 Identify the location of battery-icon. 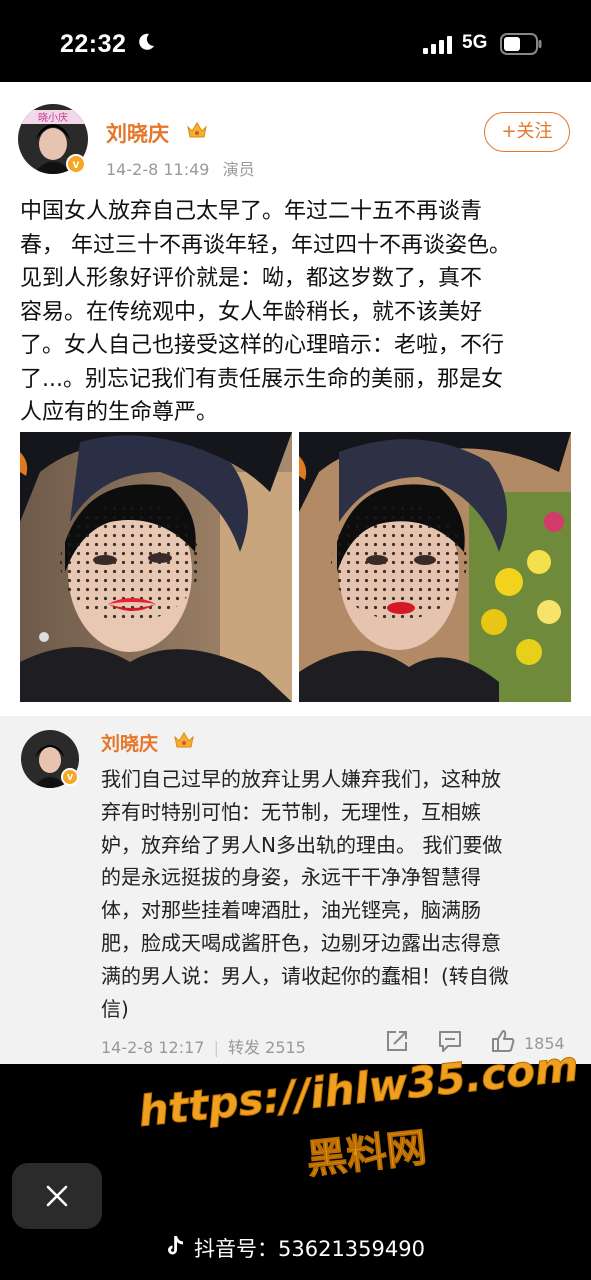
(521, 44).